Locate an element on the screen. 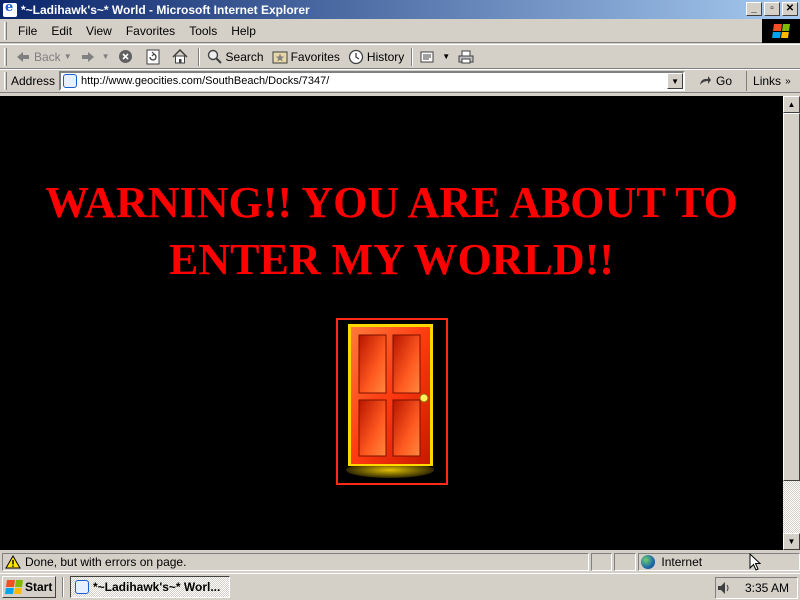  globe-icon is located at coordinates (648, 562).